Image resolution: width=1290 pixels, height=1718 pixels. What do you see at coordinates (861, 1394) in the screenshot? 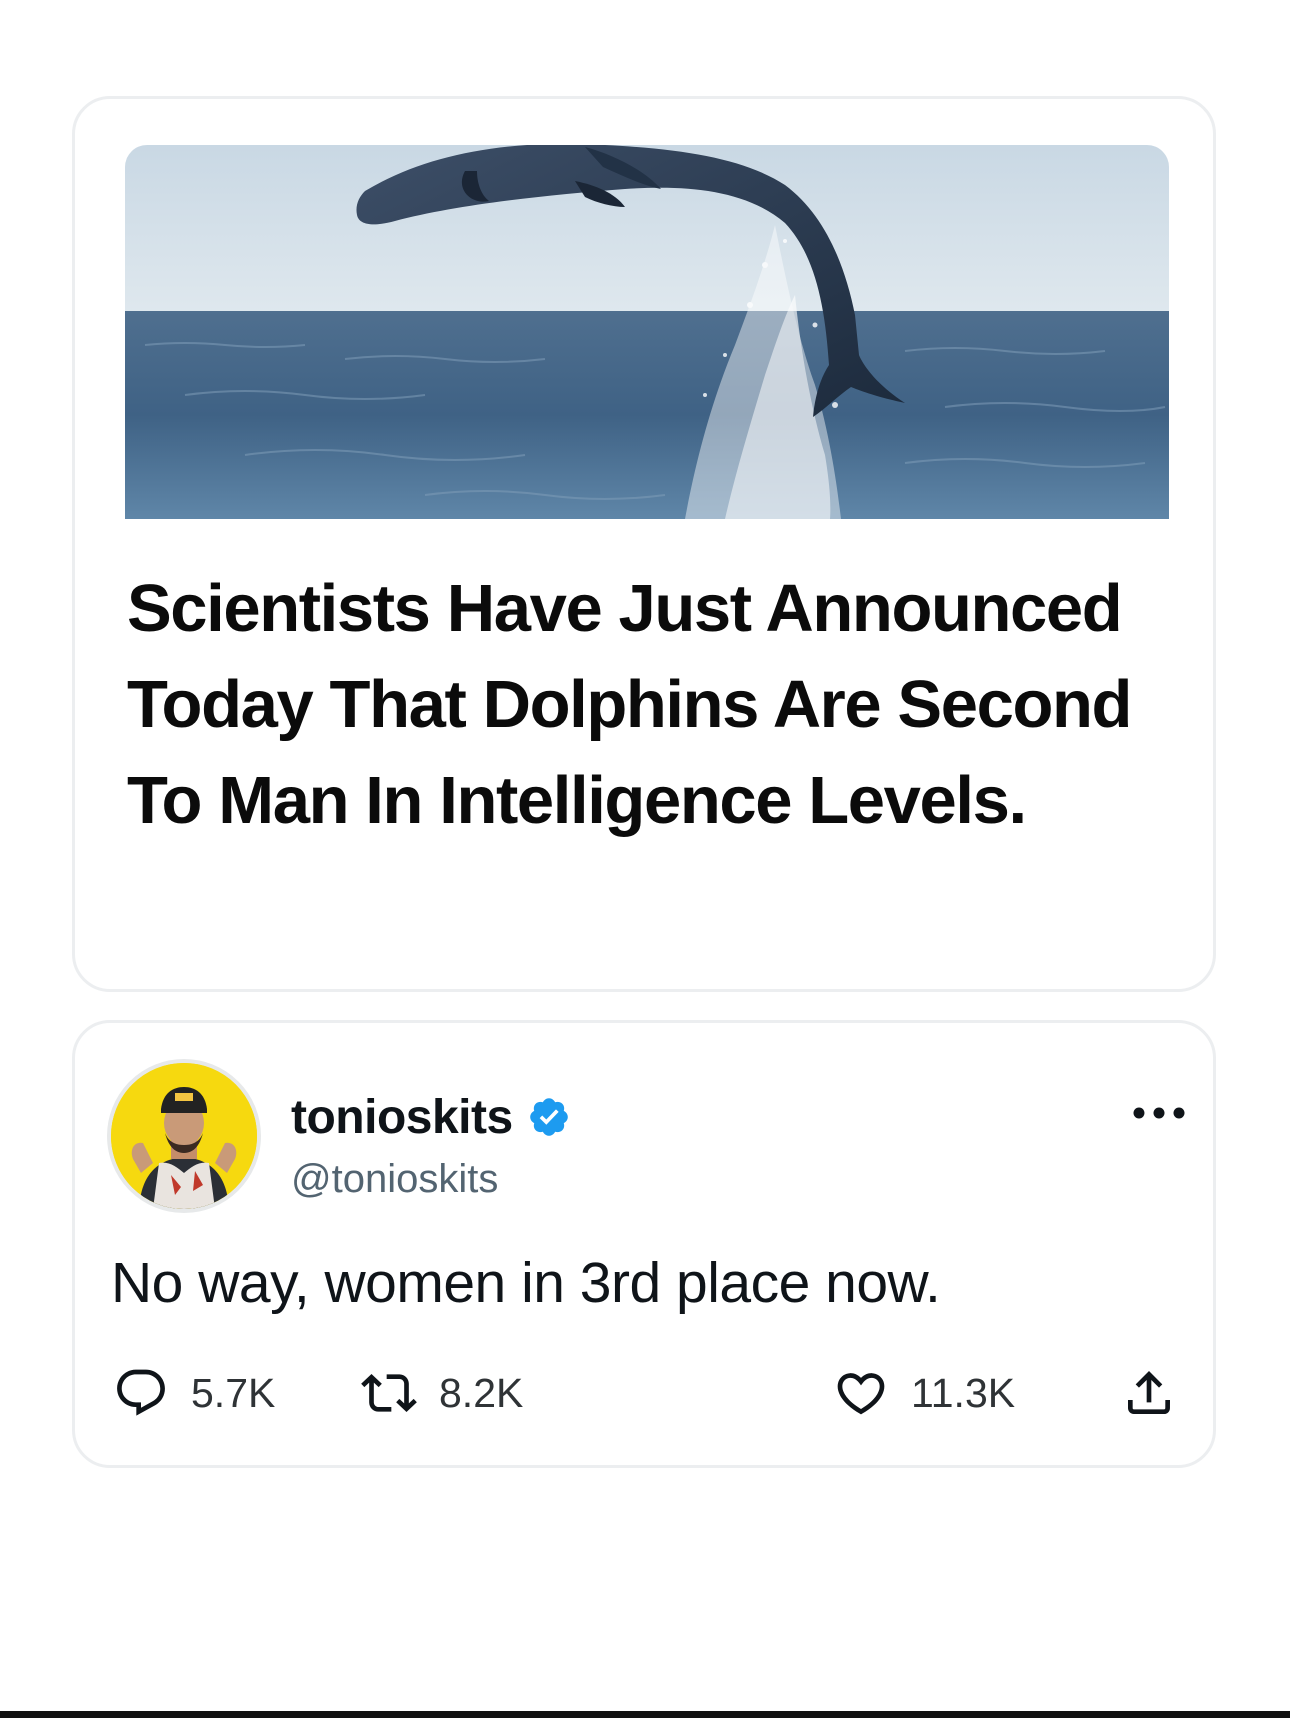
I see `heart-icon` at bounding box center [861, 1394].